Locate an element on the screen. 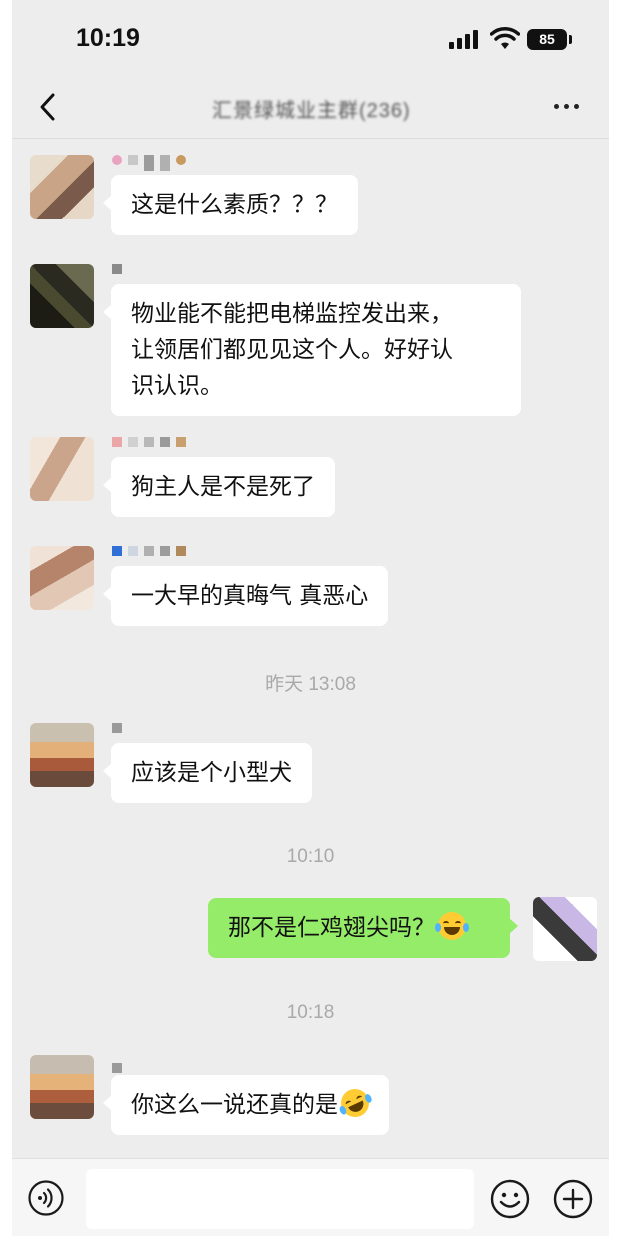  chevron-left-icon is located at coordinates (49, 107).